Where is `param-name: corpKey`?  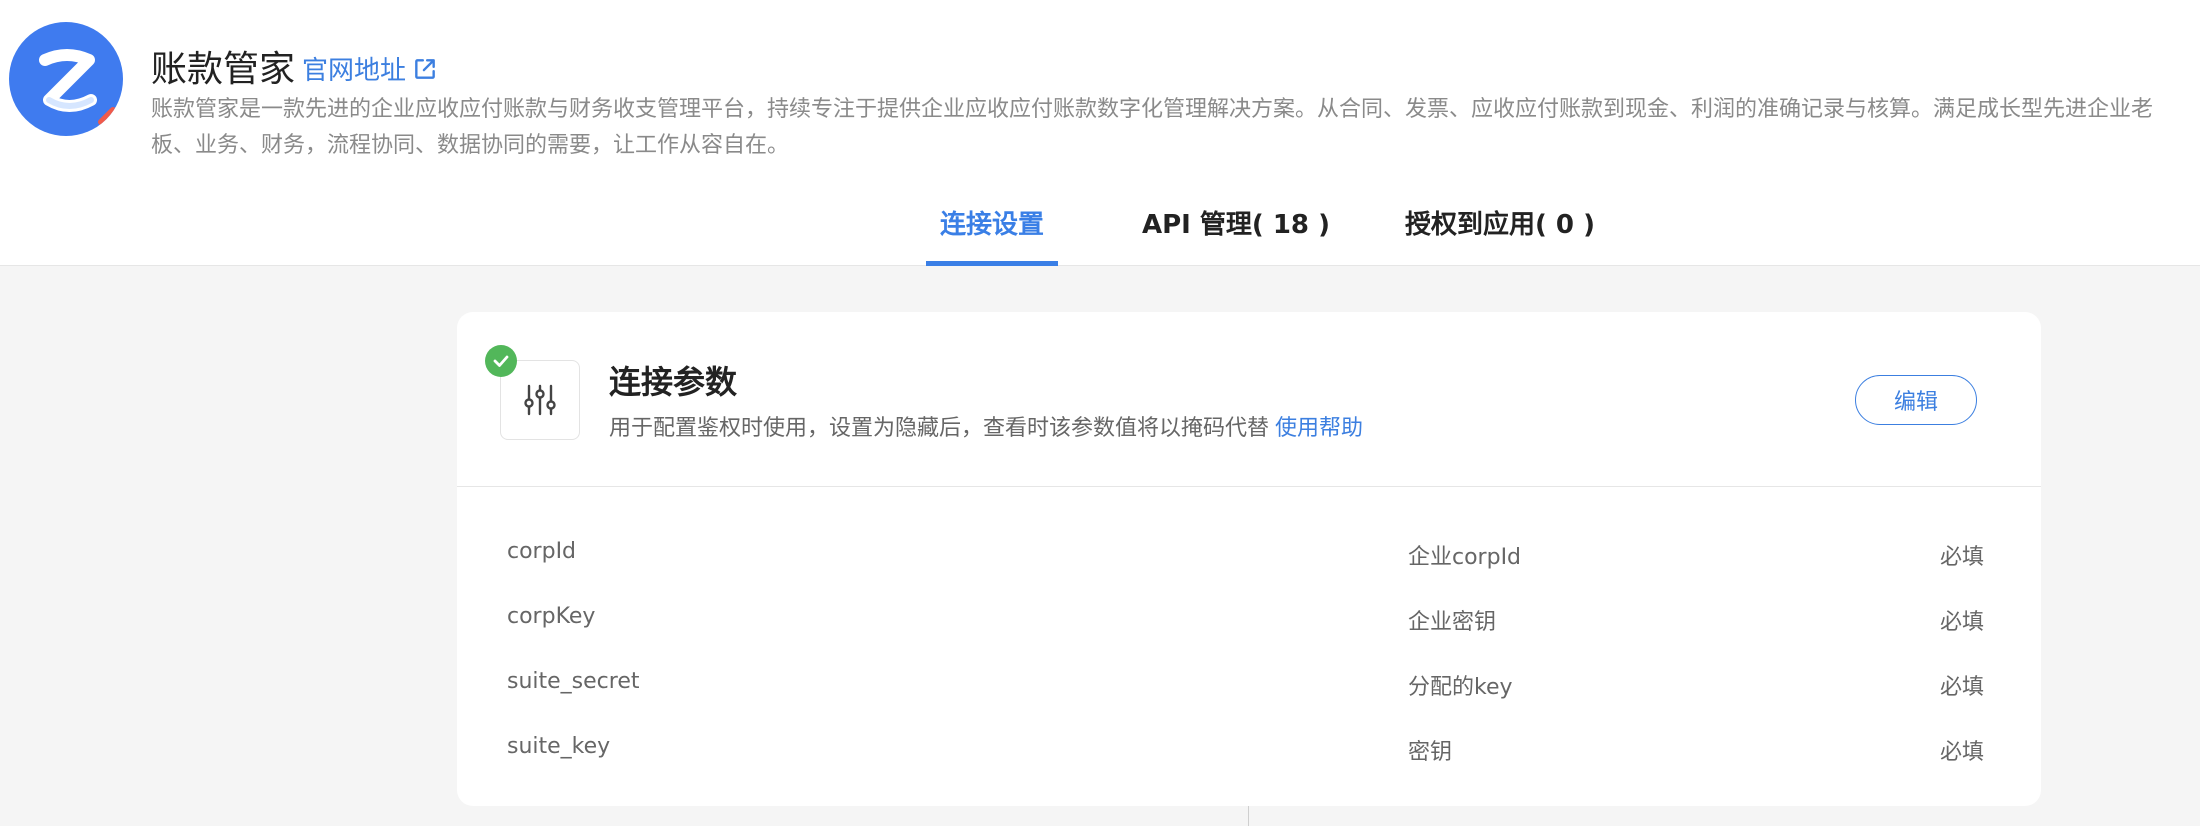 param-name: corpKey is located at coordinates (551, 616).